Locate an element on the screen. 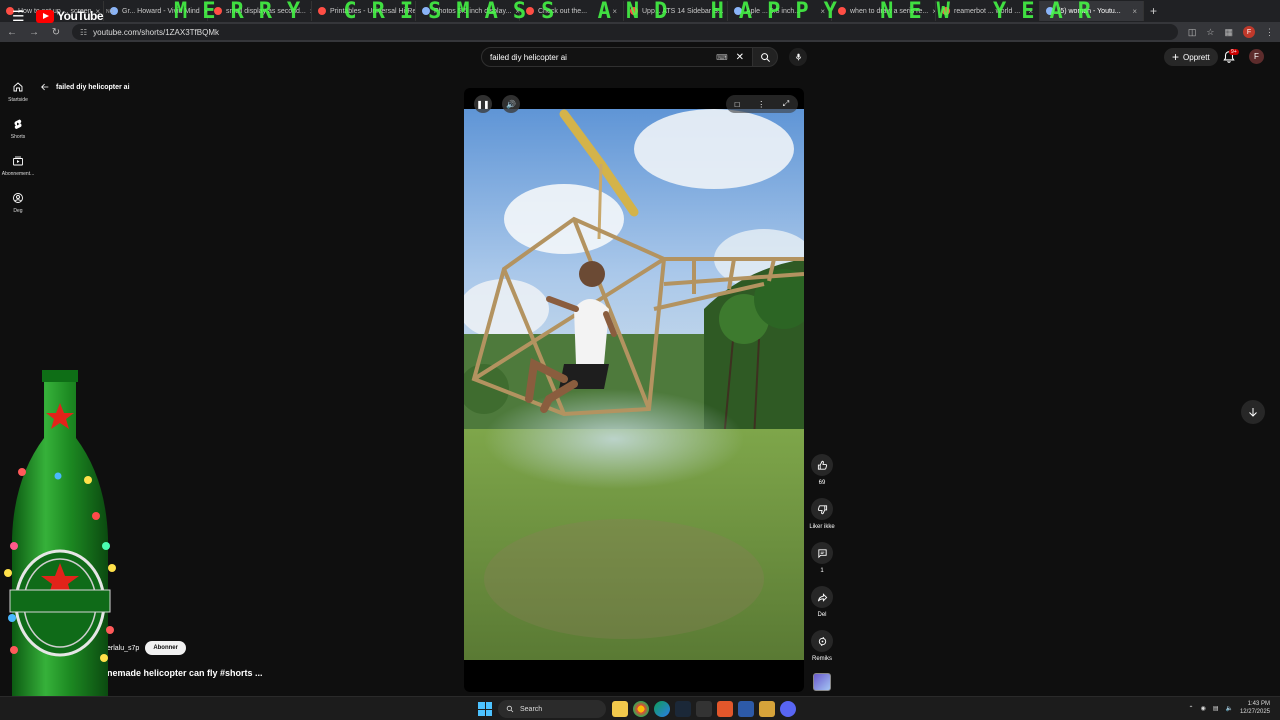 The width and height of the screenshot is (1280, 720). keyboard-icon: ⌨ is located at coordinates (722, 57).